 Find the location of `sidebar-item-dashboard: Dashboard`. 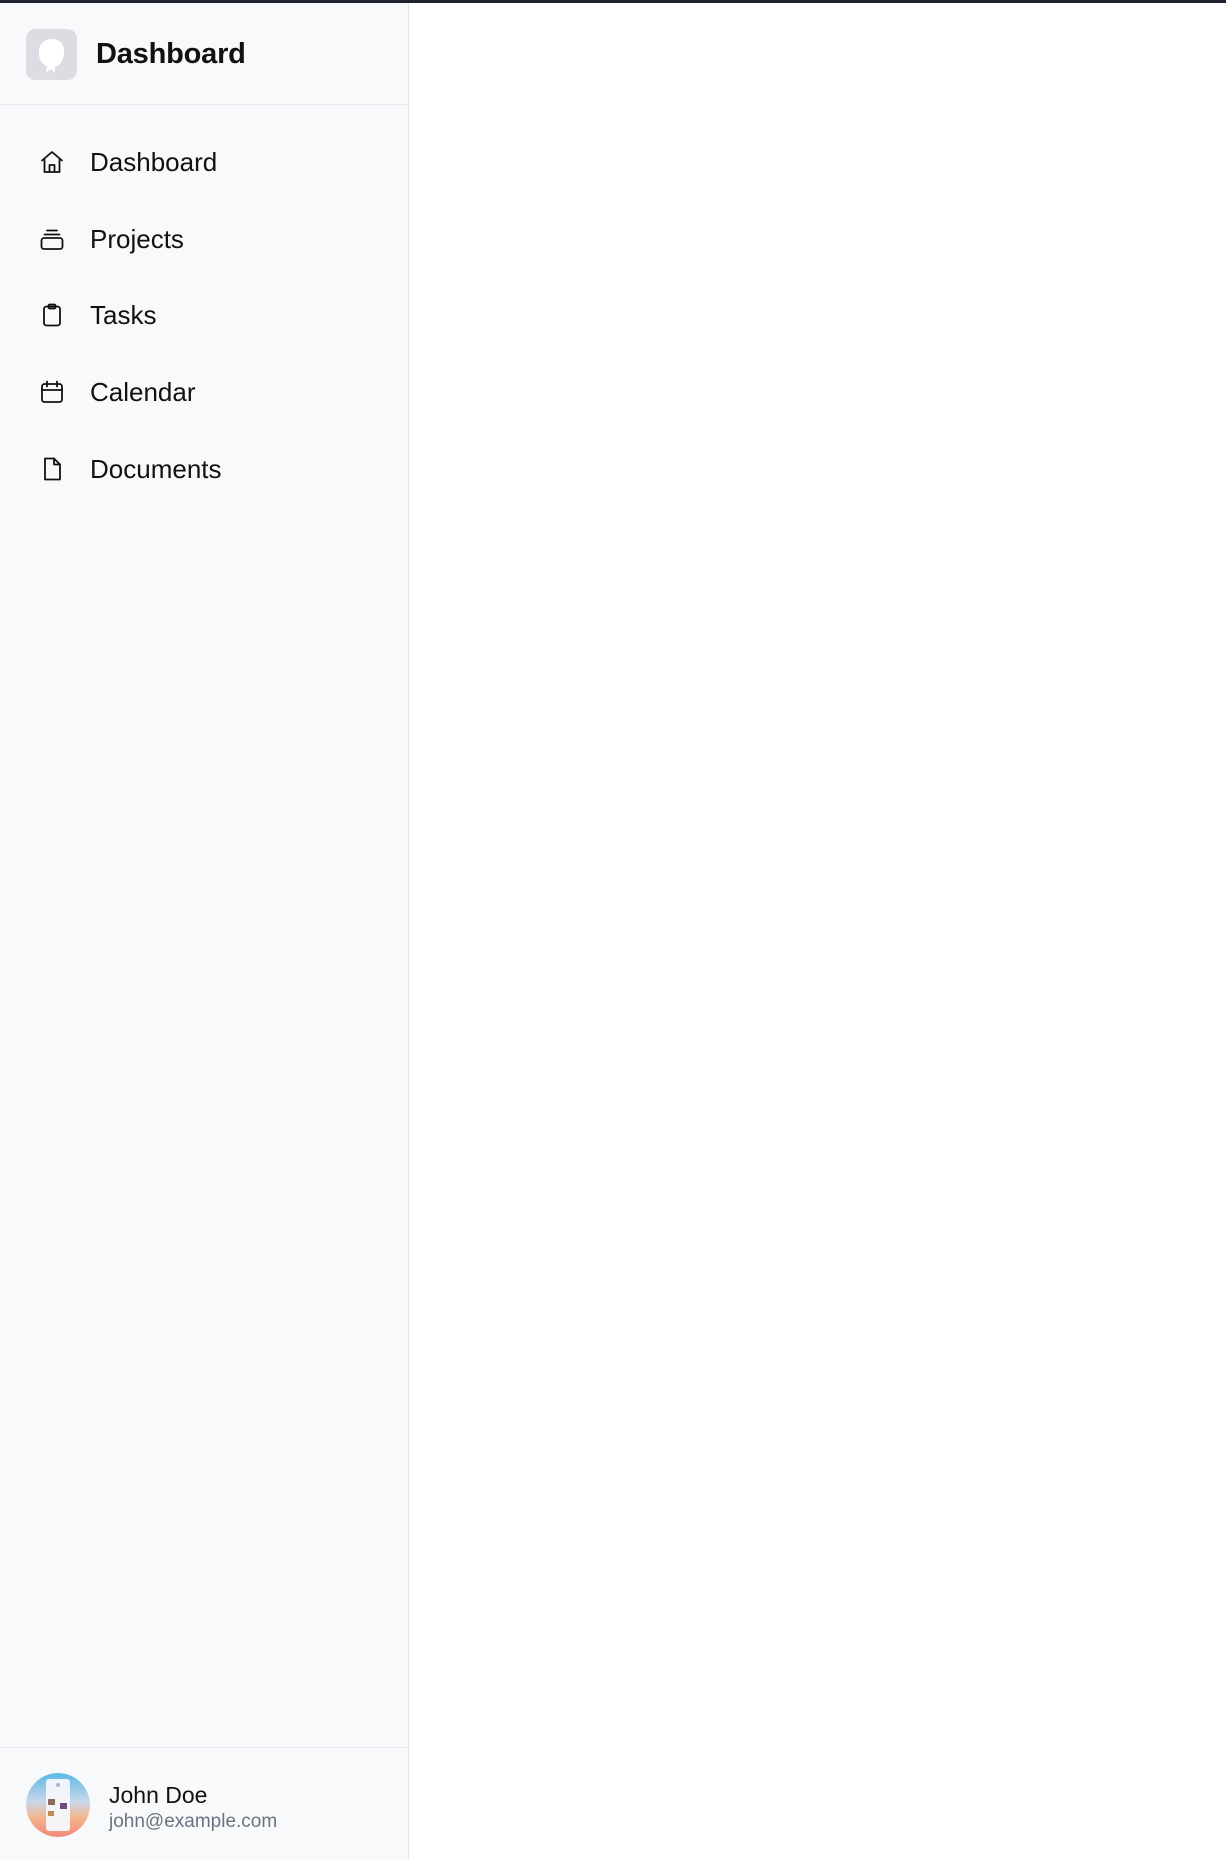

sidebar-item-dashboard: Dashboard is located at coordinates (204, 162).